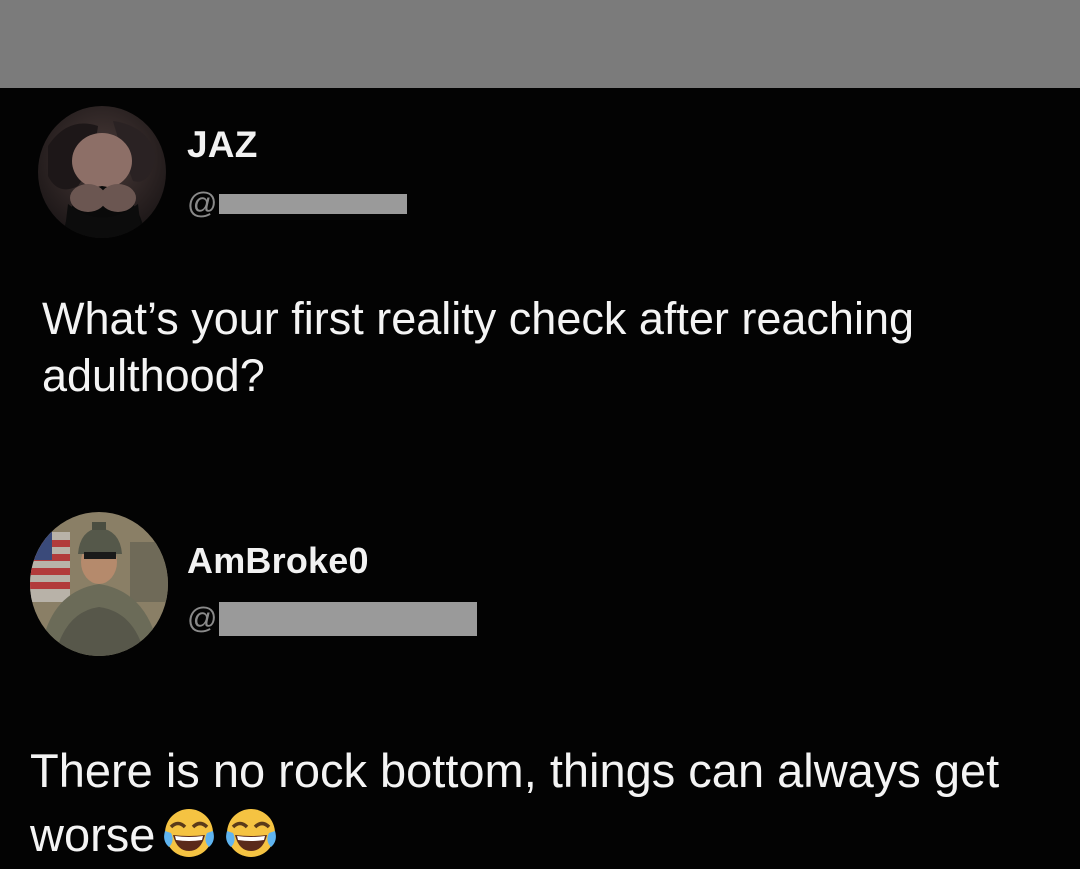  What do you see at coordinates (222, 145) in the screenshot?
I see `display-name: JAZ` at bounding box center [222, 145].